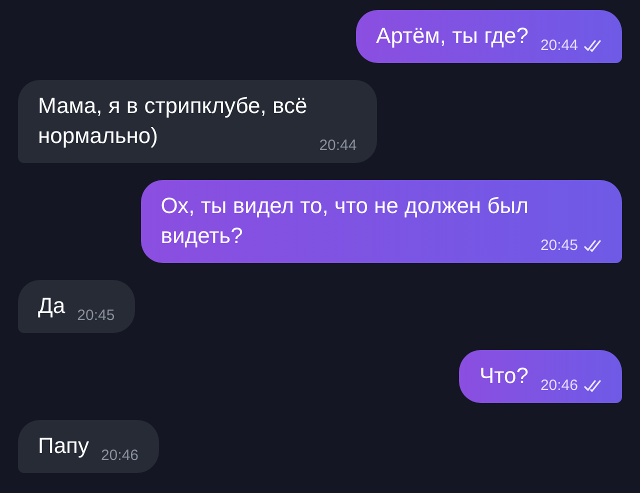  Describe the element at coordinates (63, 446) in the screenshot. I see `message-text: Папу` at that location.